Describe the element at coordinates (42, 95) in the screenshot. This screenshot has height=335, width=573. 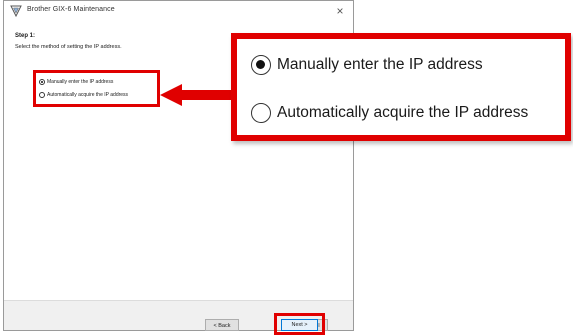
I see `radio-button-unselected` at that location.